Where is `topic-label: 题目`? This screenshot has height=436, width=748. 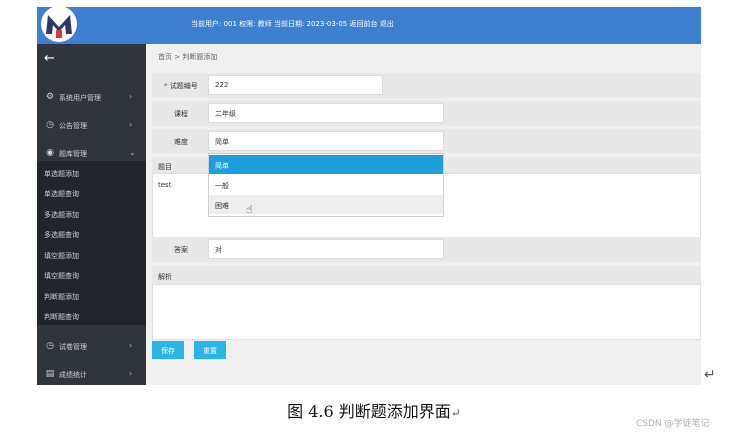 topic-label: 题目 is located at coordinates (165, 167).